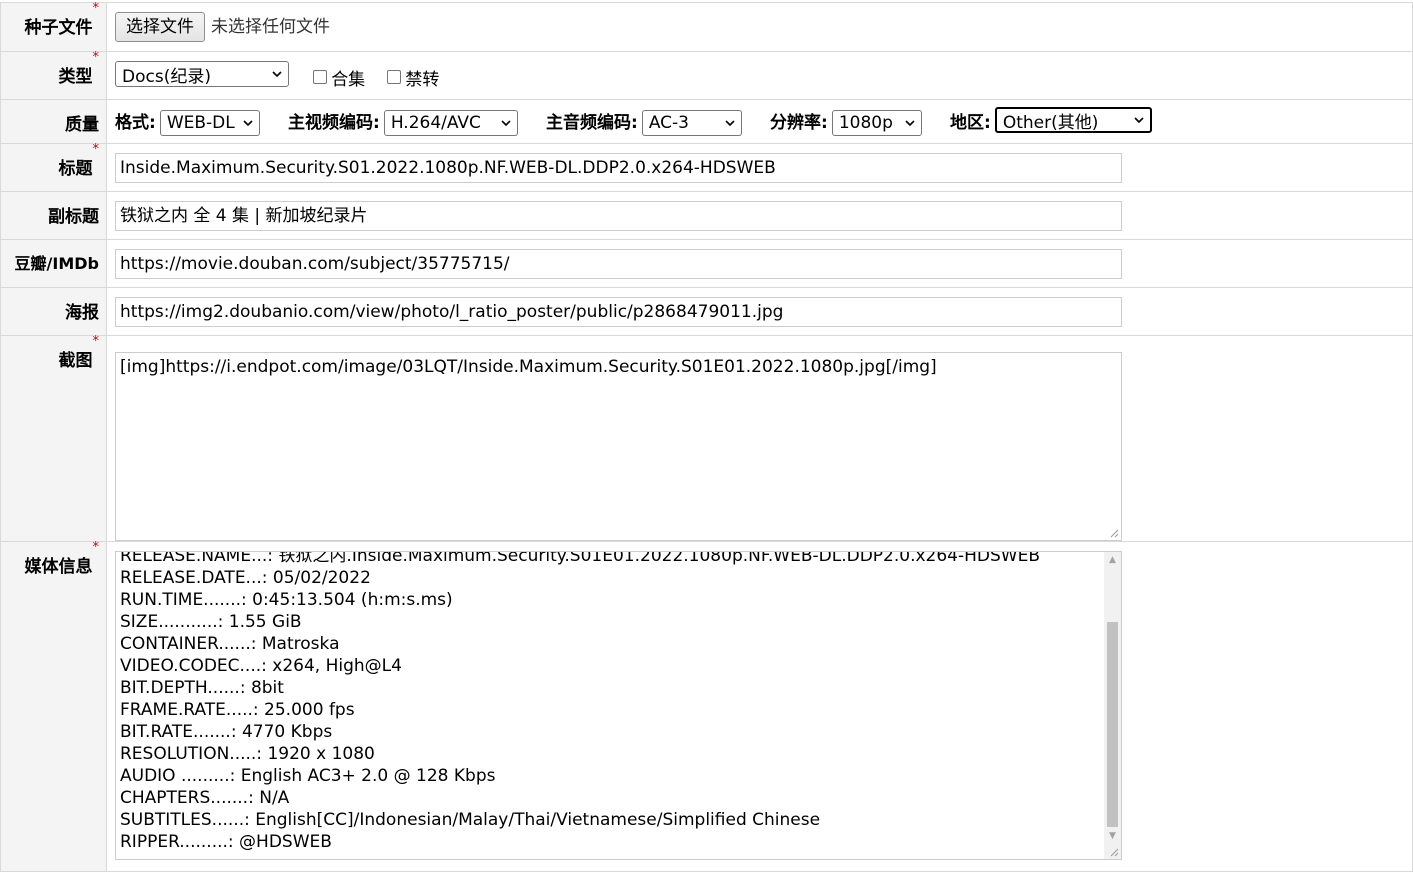 This screenshot has height=873, width=1413. I want to click on mediainfo-line: RUN.TIME.......: 0:45:13.504 (h:m:s.ms), so click(286, 600).